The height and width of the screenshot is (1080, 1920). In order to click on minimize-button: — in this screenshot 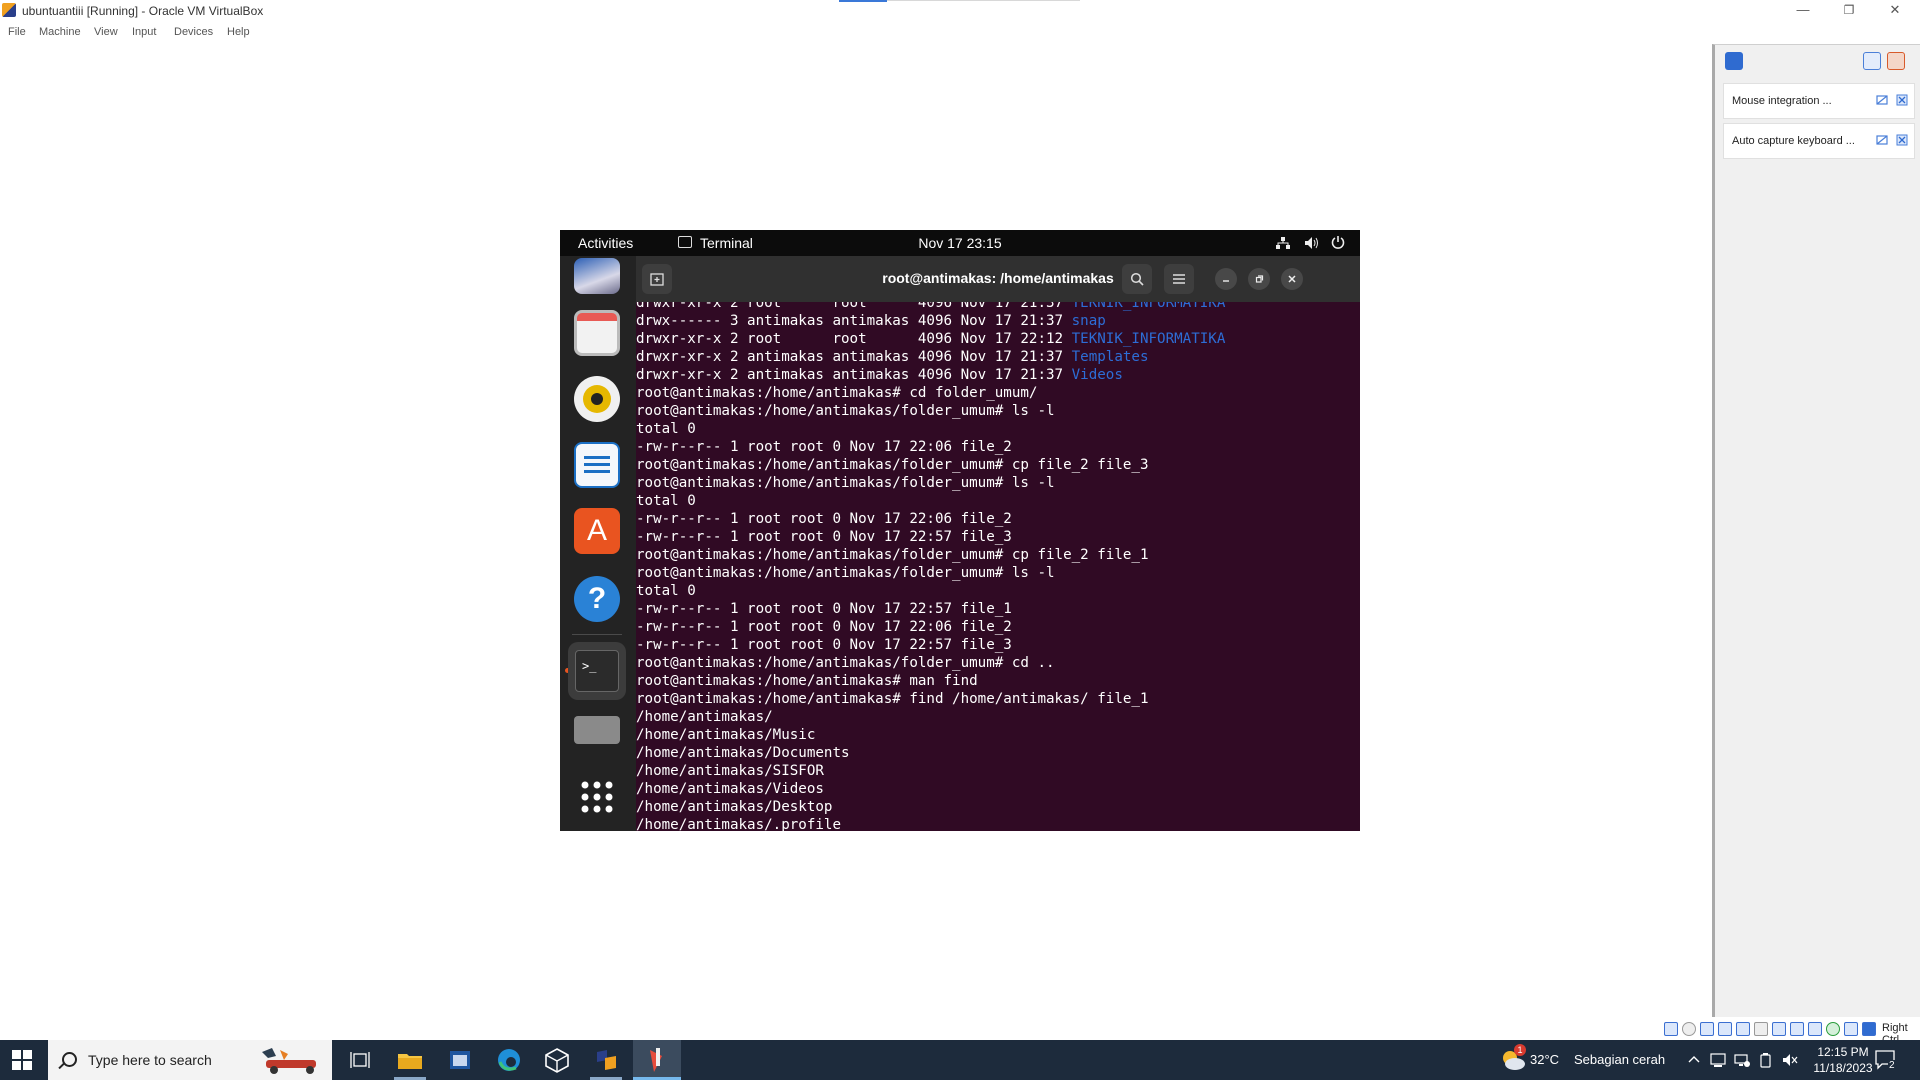, I will do `click(1803, 11)`.